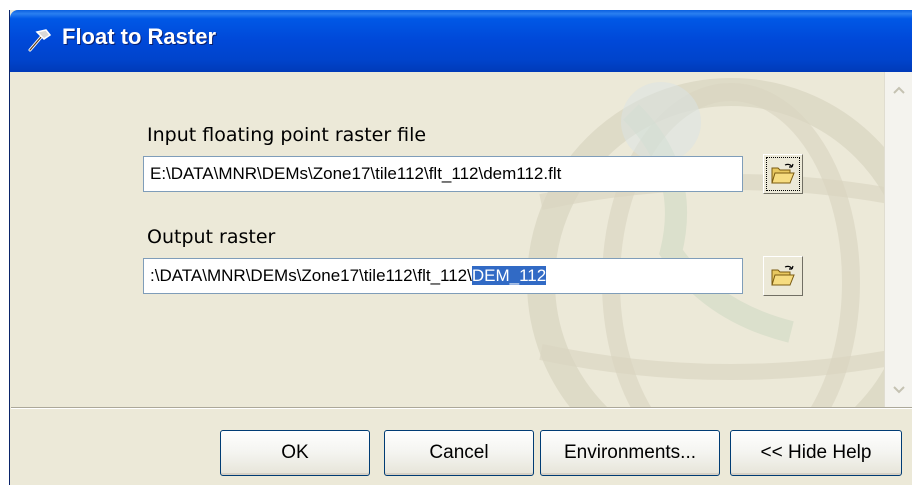 Image resolution: width=912 pixels, height=485 pixels. Describe the element at coordinates (461, 408) in the screenshot. I see `button-area-separator` at that location.